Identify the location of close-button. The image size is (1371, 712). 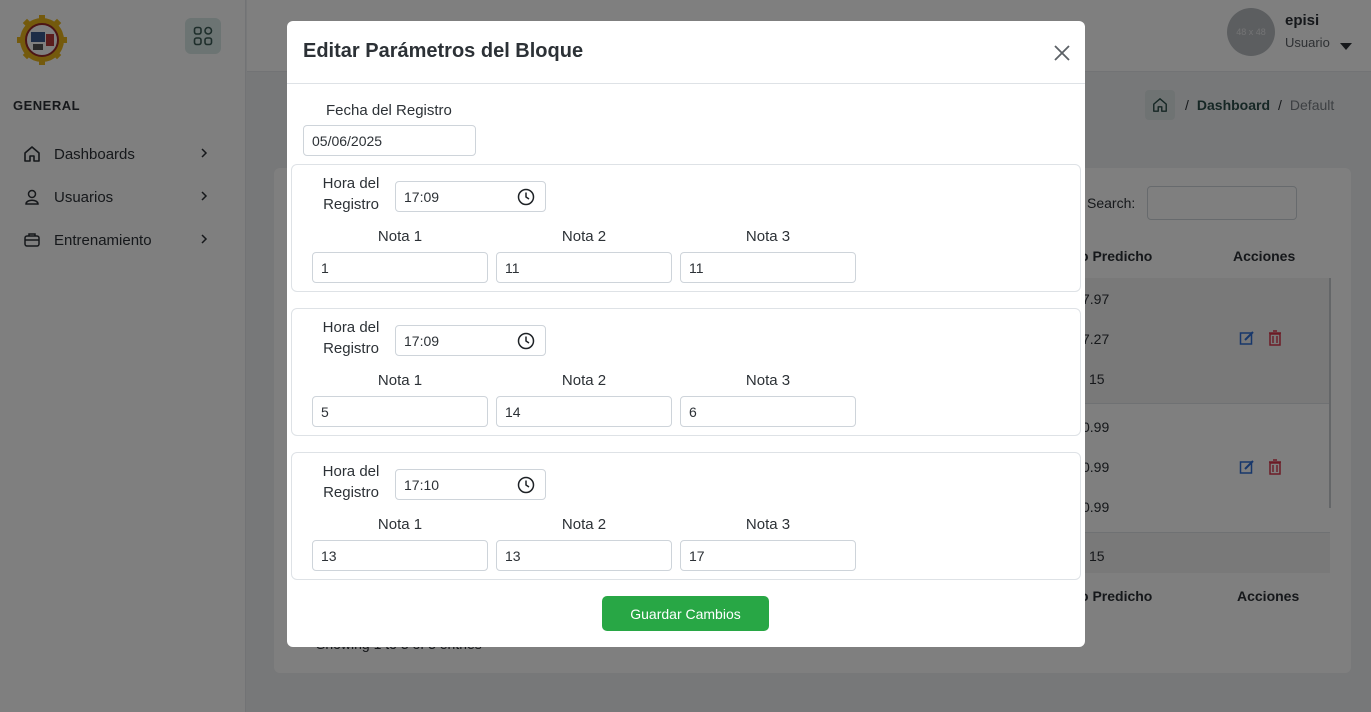
(1062, 53).